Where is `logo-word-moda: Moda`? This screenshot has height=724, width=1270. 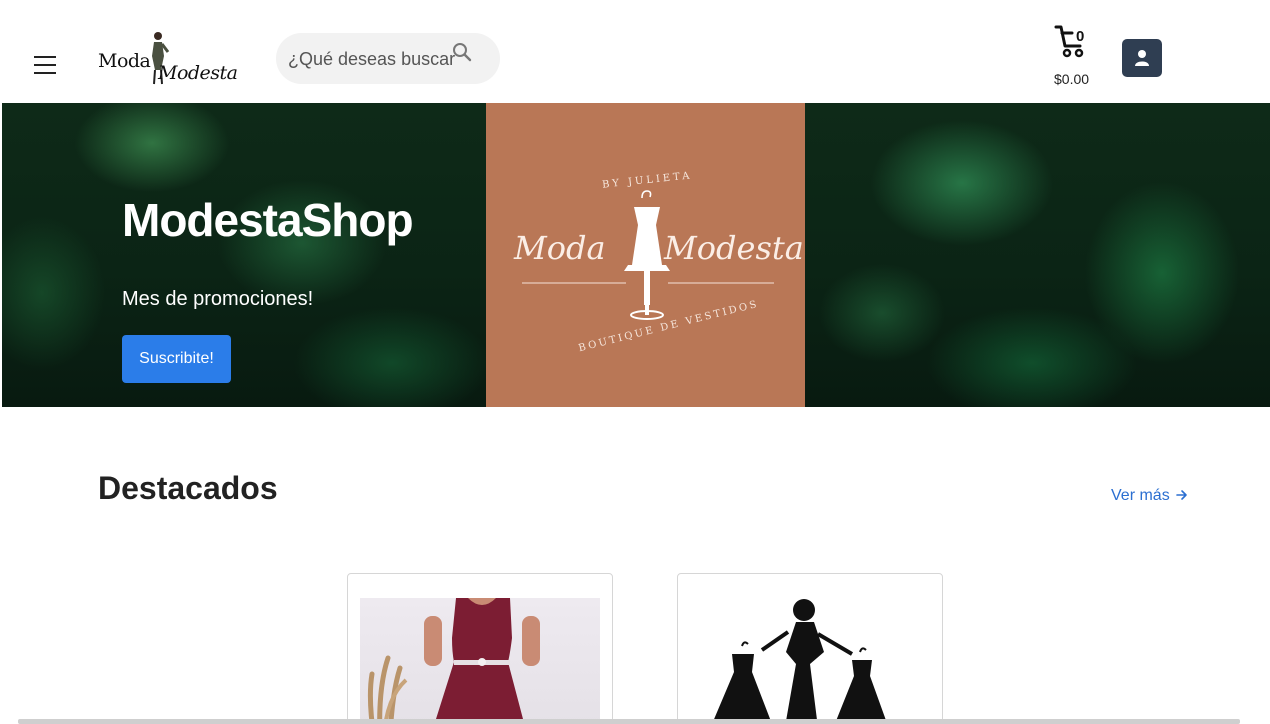 logo-word-moda: Moda is located at coordinates (124, 61).